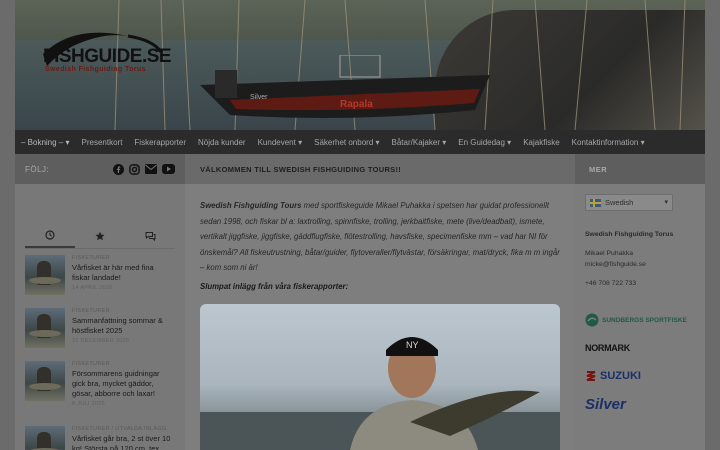 The height and width of the screenshot is (450, 720). What do you see at coordinates (645, 376) in the screenshot?
I see `sponsor-suzuki: SUZUKI` at bounding box center [645, 376].